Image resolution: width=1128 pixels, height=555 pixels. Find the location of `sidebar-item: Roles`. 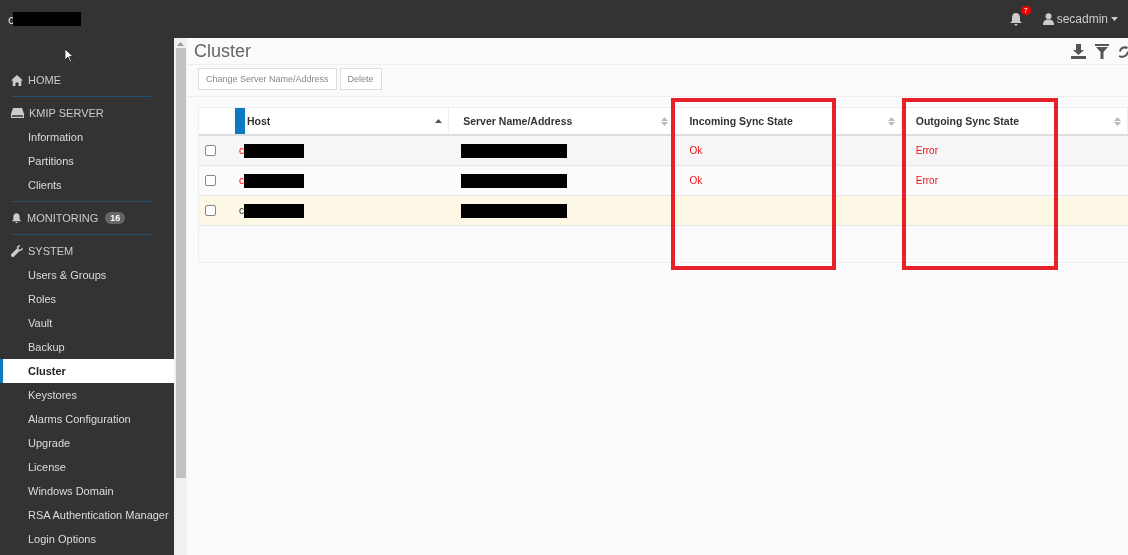

sidebar-item: Roles is located at coordinates (87, 299).